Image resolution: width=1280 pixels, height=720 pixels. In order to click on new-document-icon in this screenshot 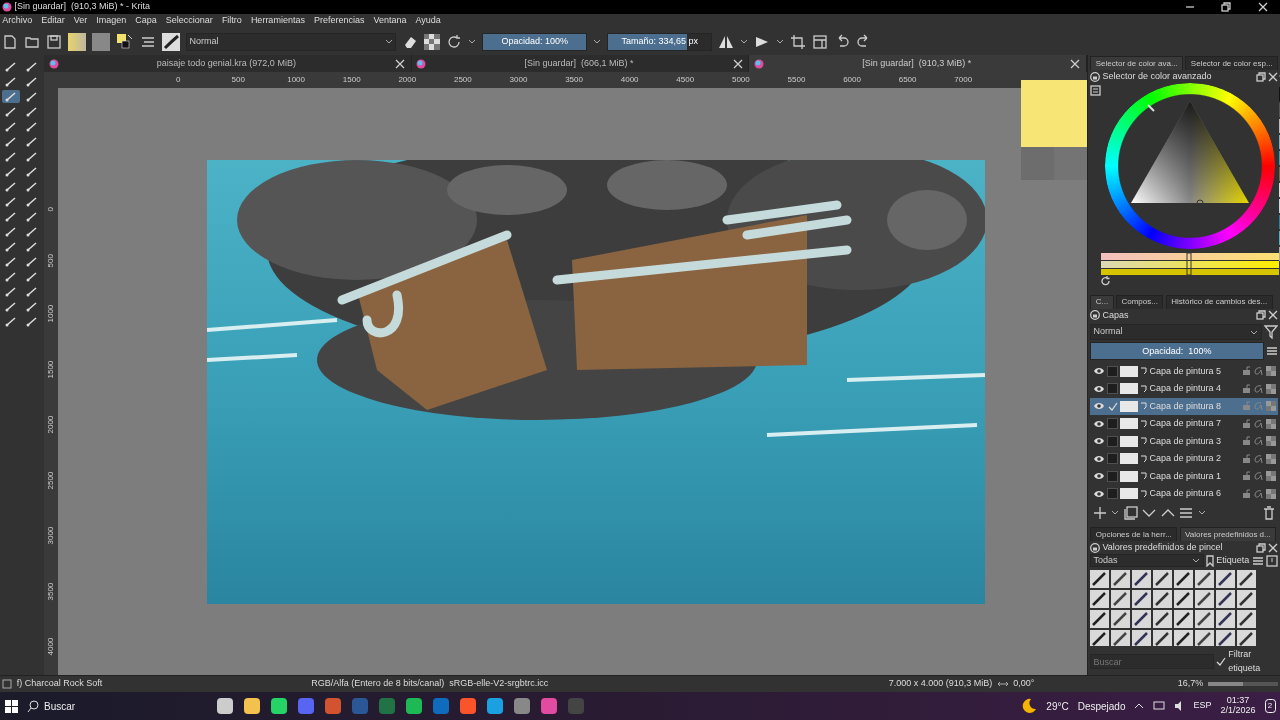, I will do `click(10, 41)`.